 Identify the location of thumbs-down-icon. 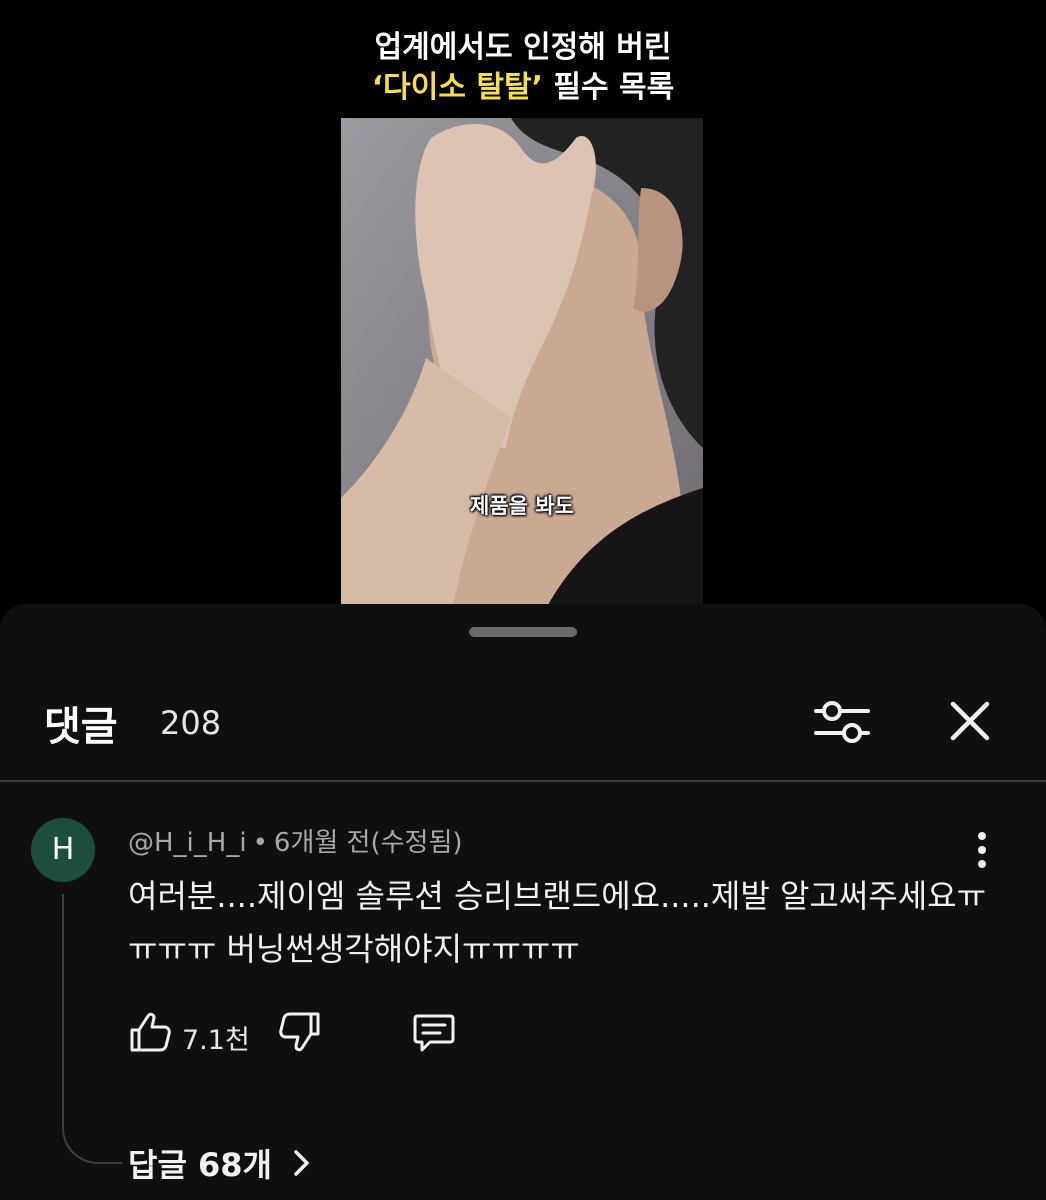
(299, 1032).